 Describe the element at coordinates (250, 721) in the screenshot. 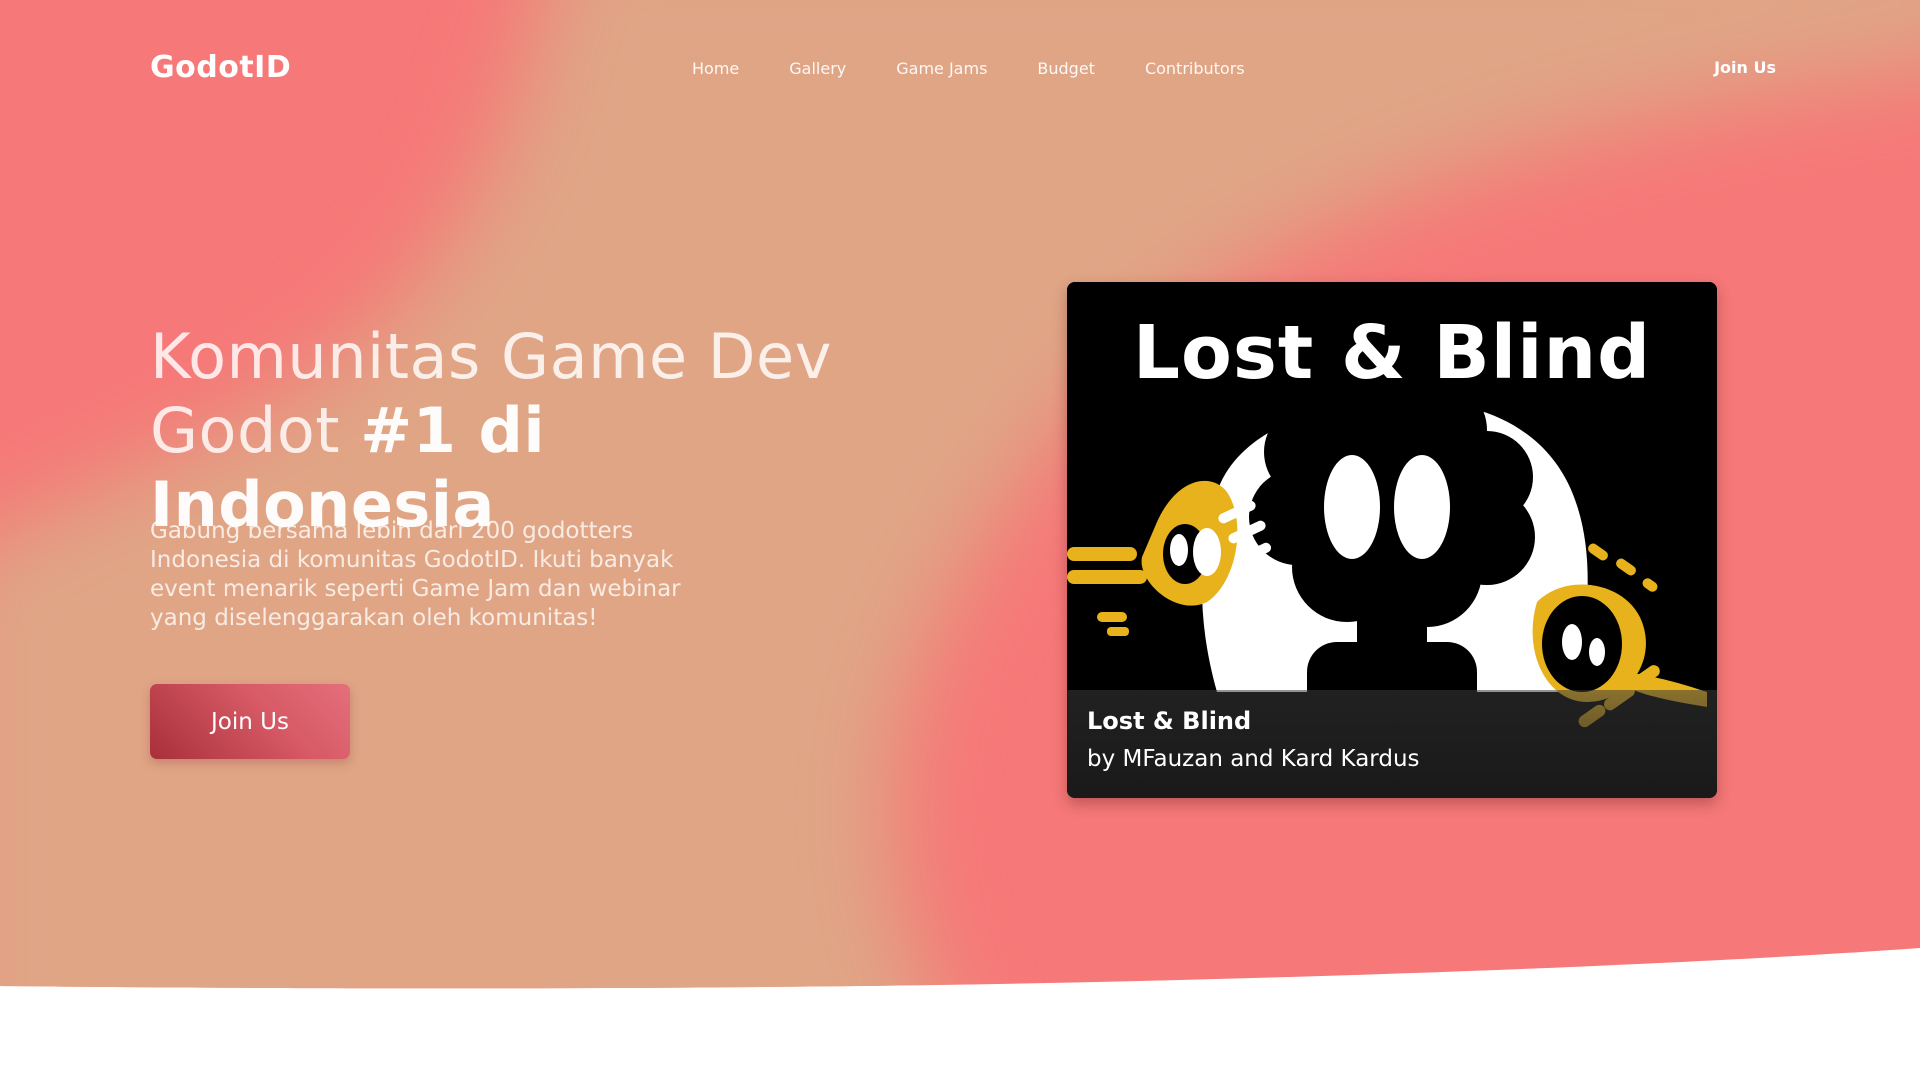

I see `hero-join-us-button: Join Us` at that location.